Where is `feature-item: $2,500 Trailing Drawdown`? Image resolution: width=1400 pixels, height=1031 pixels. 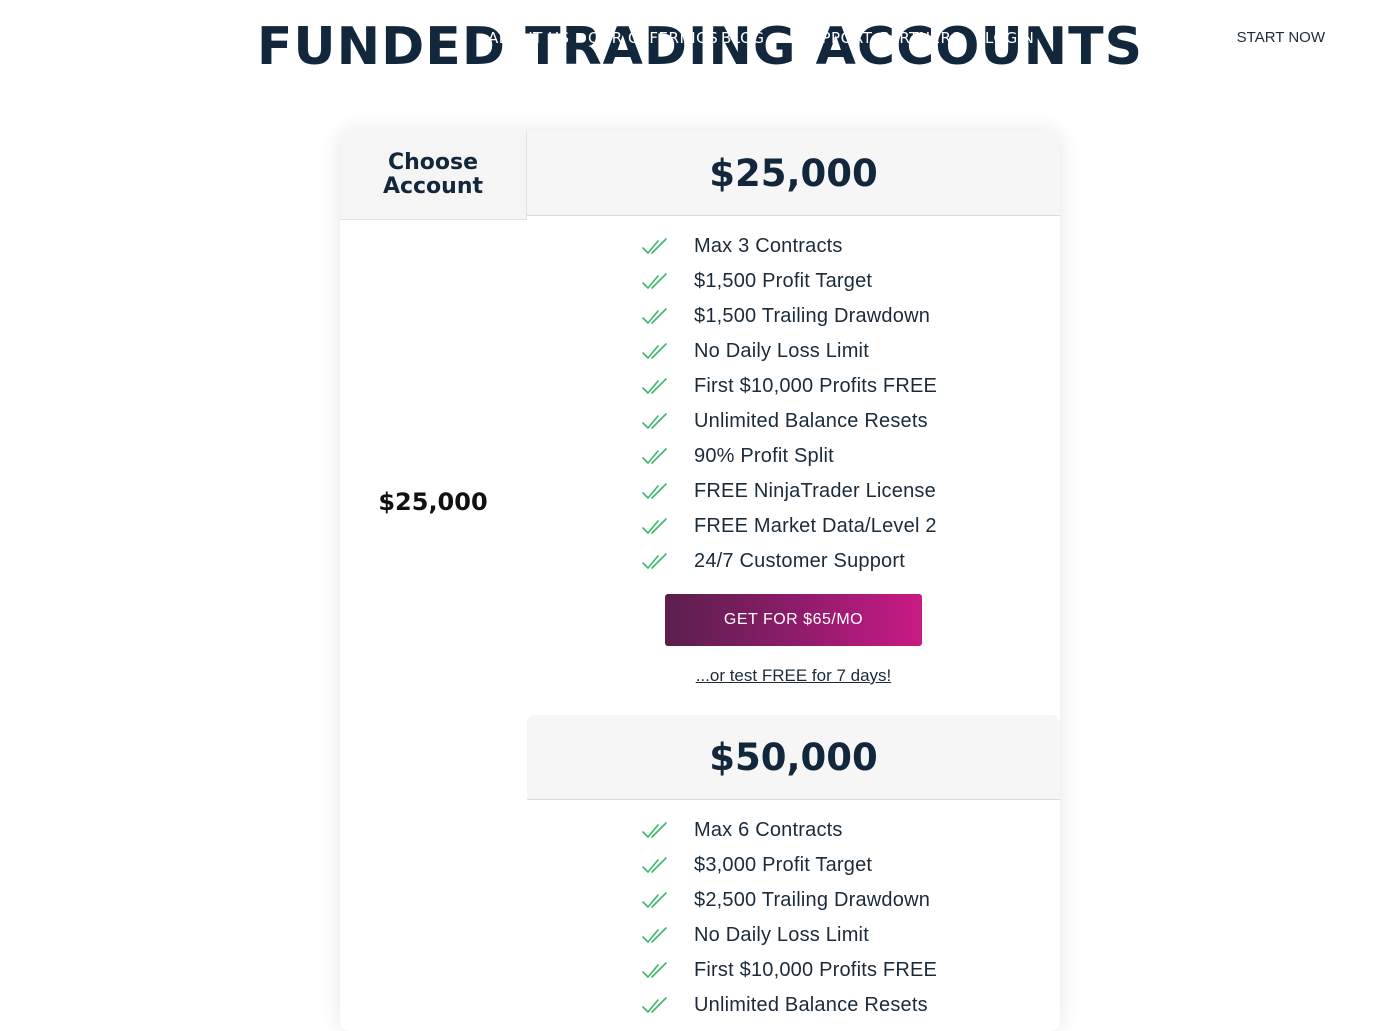 feature-item: $2,500 Trailing Drawdown is located at coordinates (789, 900).